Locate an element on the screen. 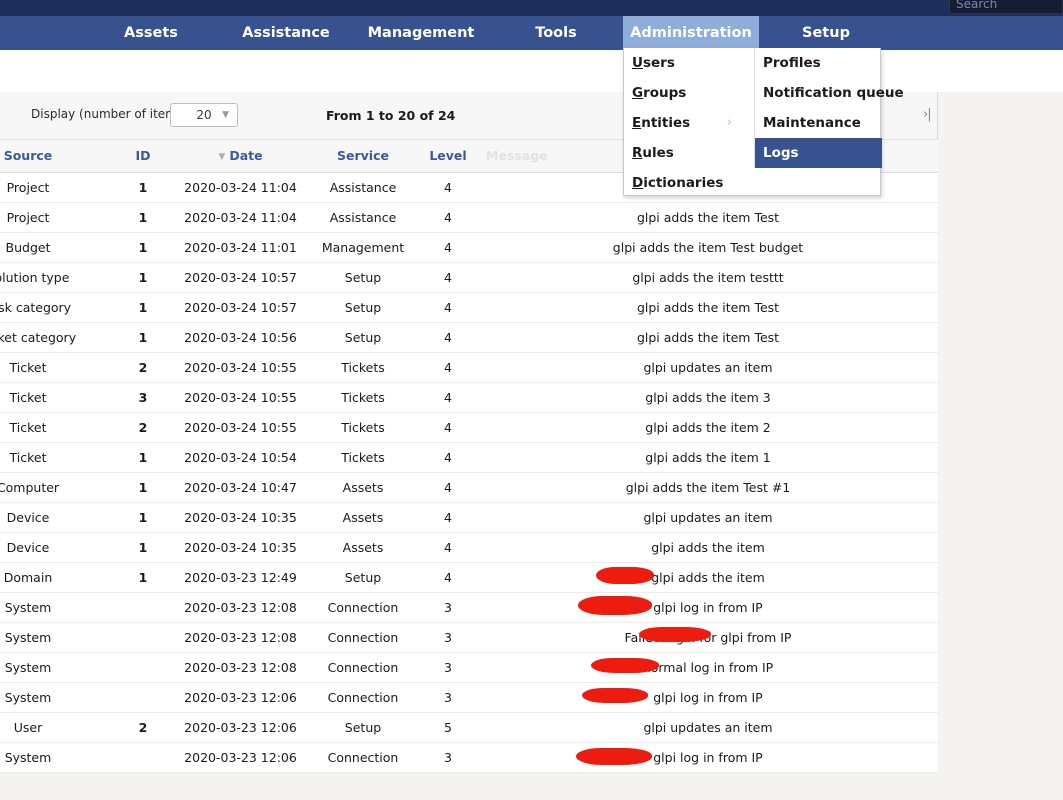  dropdown-item-logs: Logs is located at coordinates (818, 153).